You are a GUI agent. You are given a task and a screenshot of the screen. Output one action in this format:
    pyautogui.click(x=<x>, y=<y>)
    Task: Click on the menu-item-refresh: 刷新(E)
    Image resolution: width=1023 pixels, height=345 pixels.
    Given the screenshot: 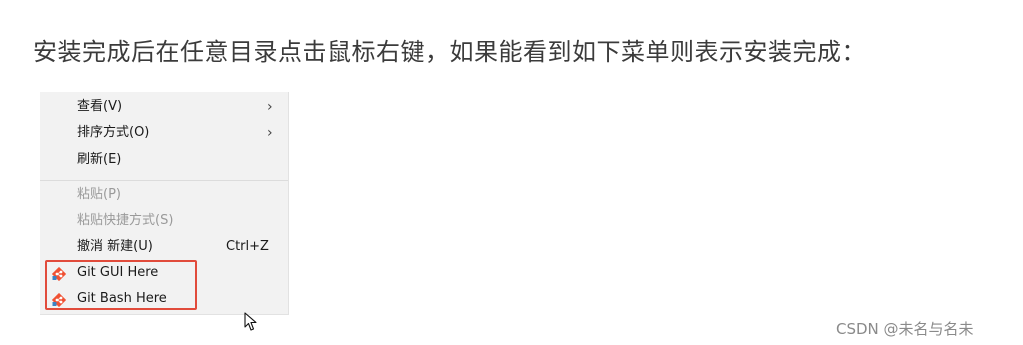 What is the action you would take?
    pyautogui.click(x=164, y=160)
    